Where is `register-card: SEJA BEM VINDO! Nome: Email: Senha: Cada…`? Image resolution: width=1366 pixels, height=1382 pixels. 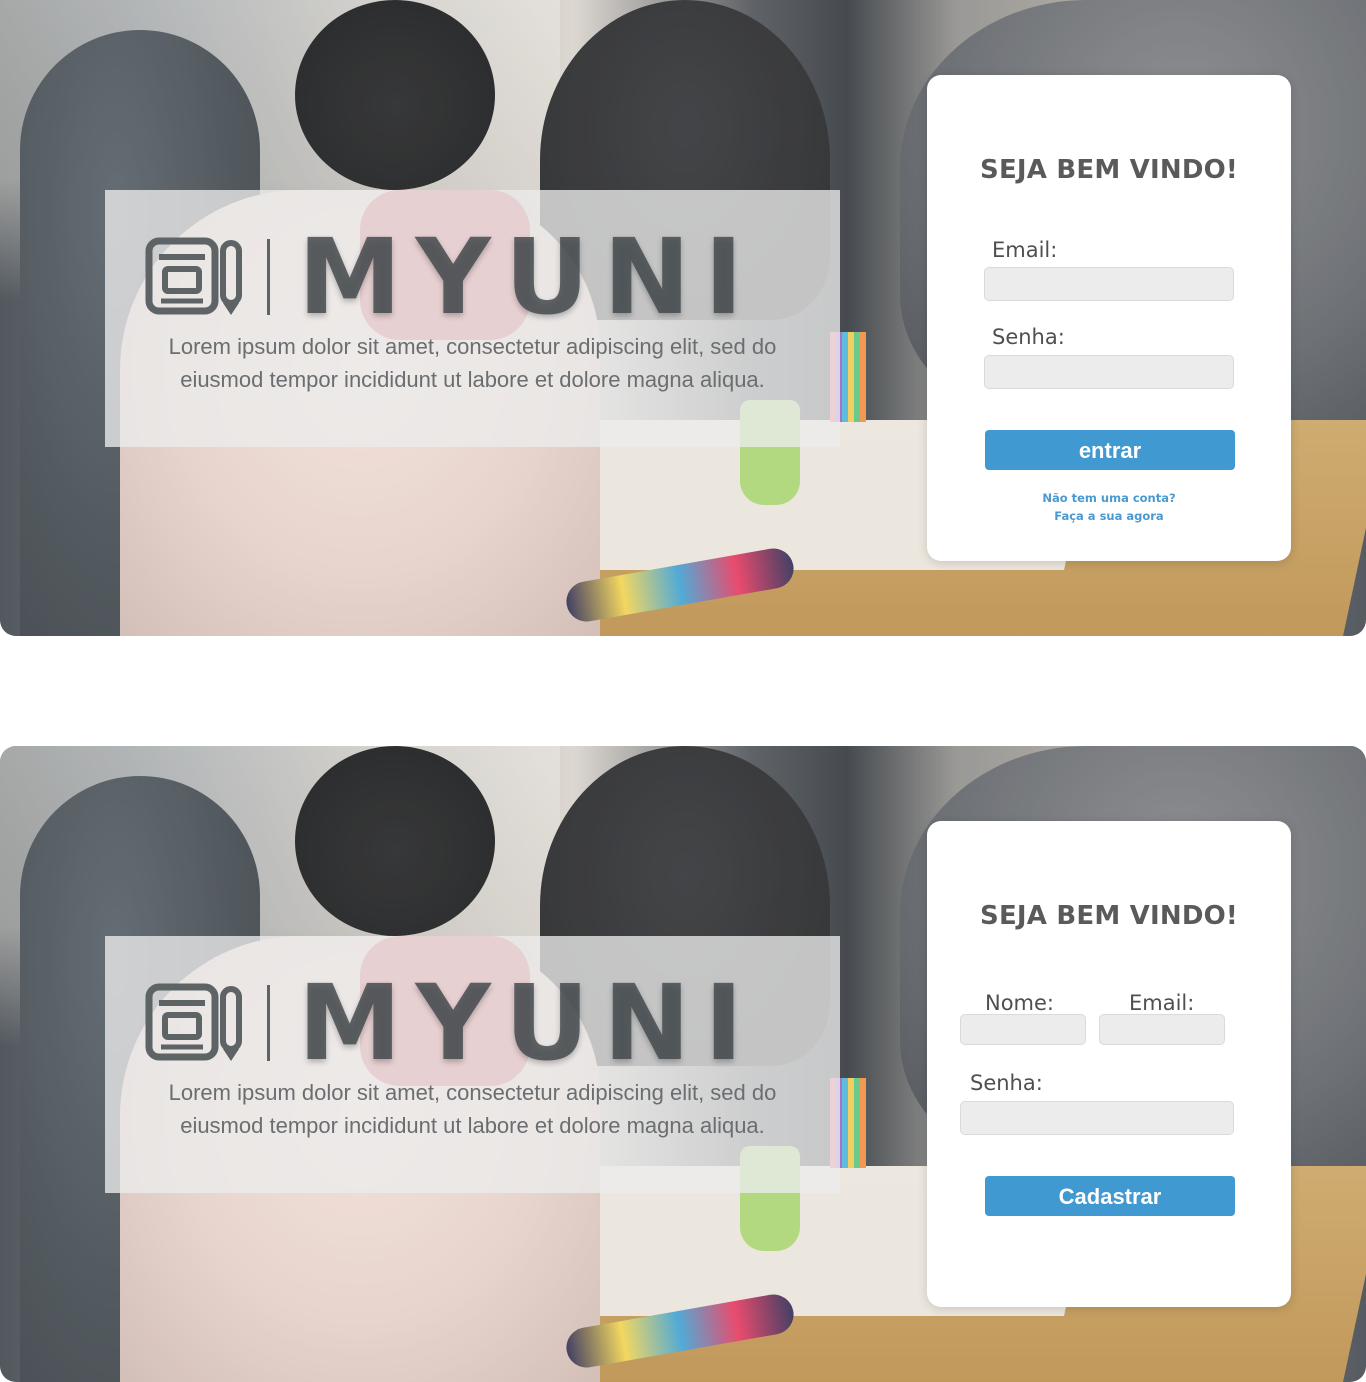 register-card: SEJA BEM VINDO! Nome: Email: Senha: Cada… is located at coordinates (1109, 1064).